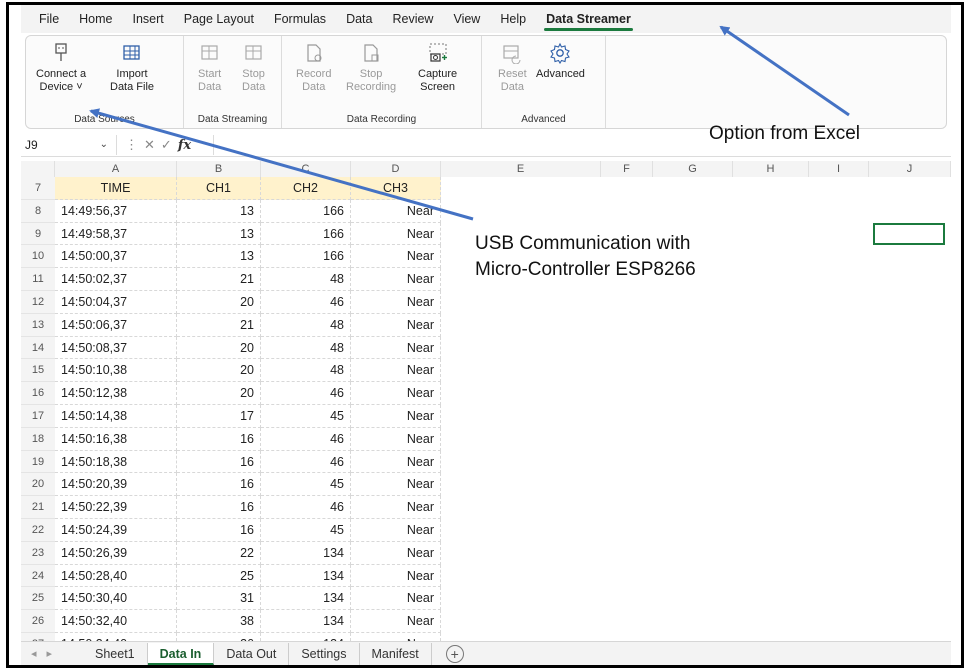  What do you see at coordinates (585, 269) in the screenshot?
I see `annotation-usb-line2: Micro-Controller ESP8266` at bounding box center [585, 269].